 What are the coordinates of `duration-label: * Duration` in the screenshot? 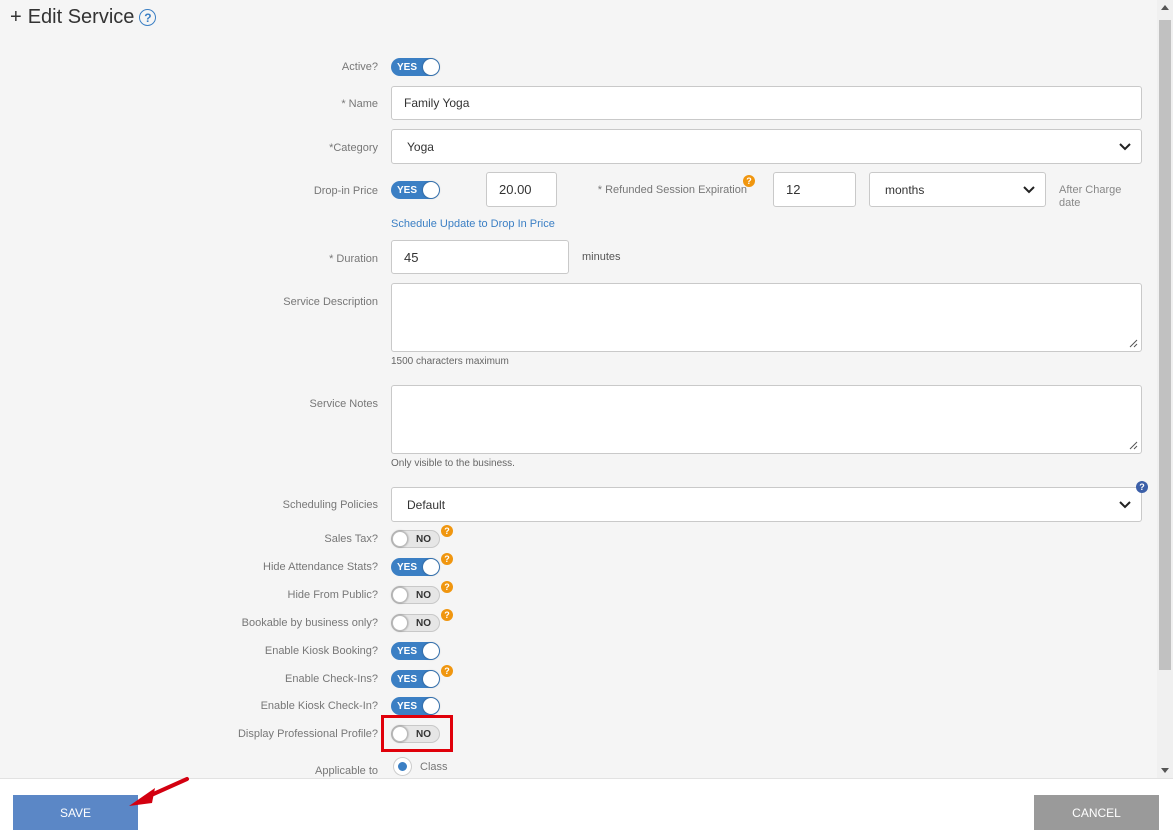 It's located at (353, 259).